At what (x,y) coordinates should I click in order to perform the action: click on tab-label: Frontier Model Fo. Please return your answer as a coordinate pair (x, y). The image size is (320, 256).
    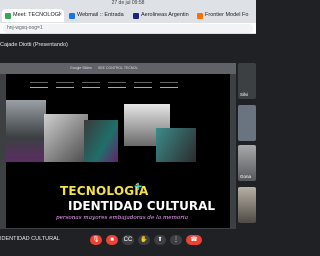
    Looking at the image, I should click on (227, 15).